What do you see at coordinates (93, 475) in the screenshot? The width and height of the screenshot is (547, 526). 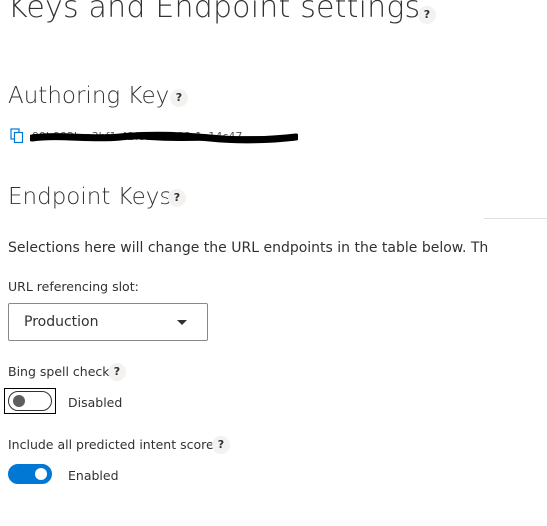 I see `intent-scores-state: Enabled` at bounding box center [93, 475].